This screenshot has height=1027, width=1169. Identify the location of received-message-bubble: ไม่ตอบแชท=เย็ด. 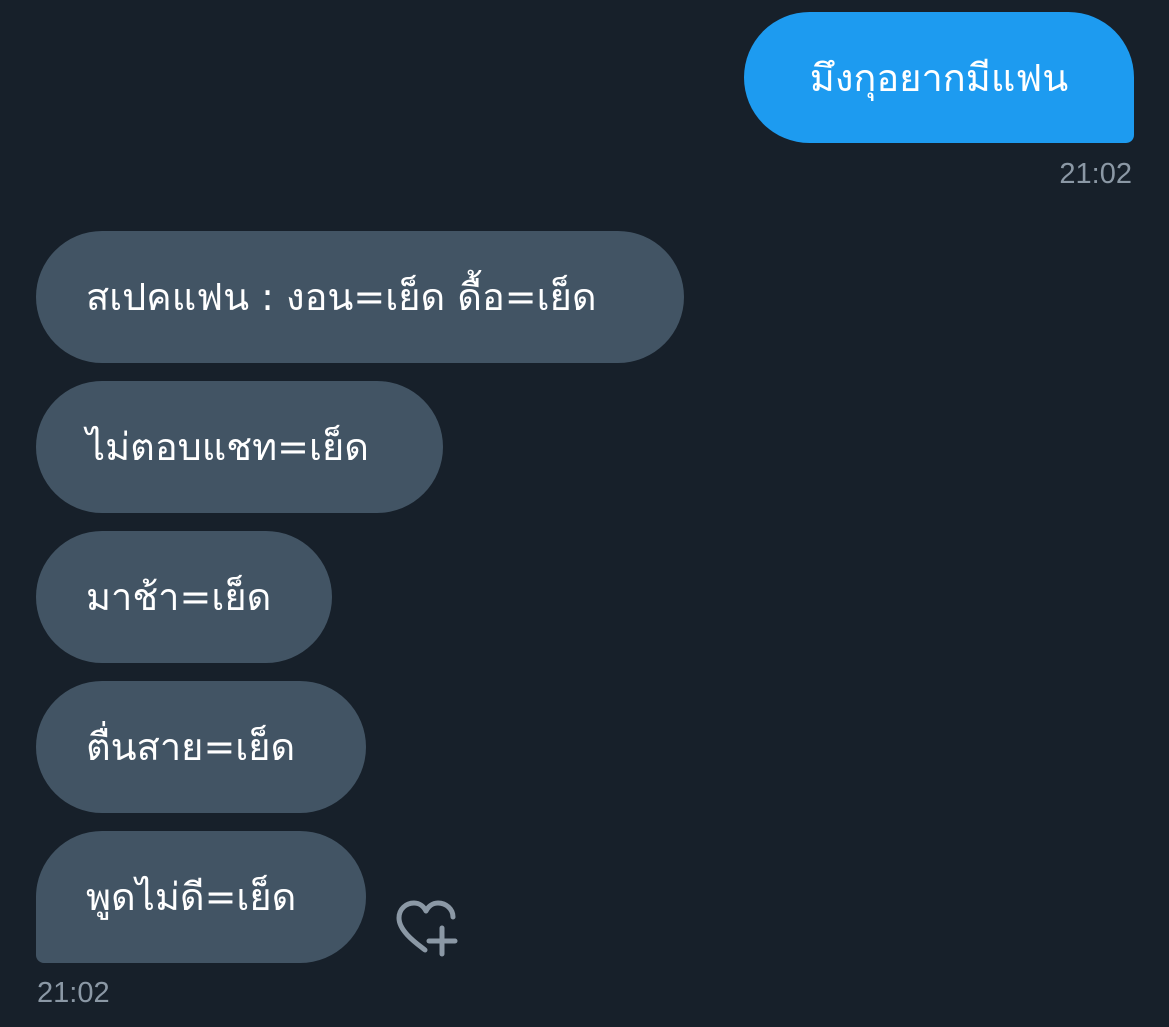
(239, 447).